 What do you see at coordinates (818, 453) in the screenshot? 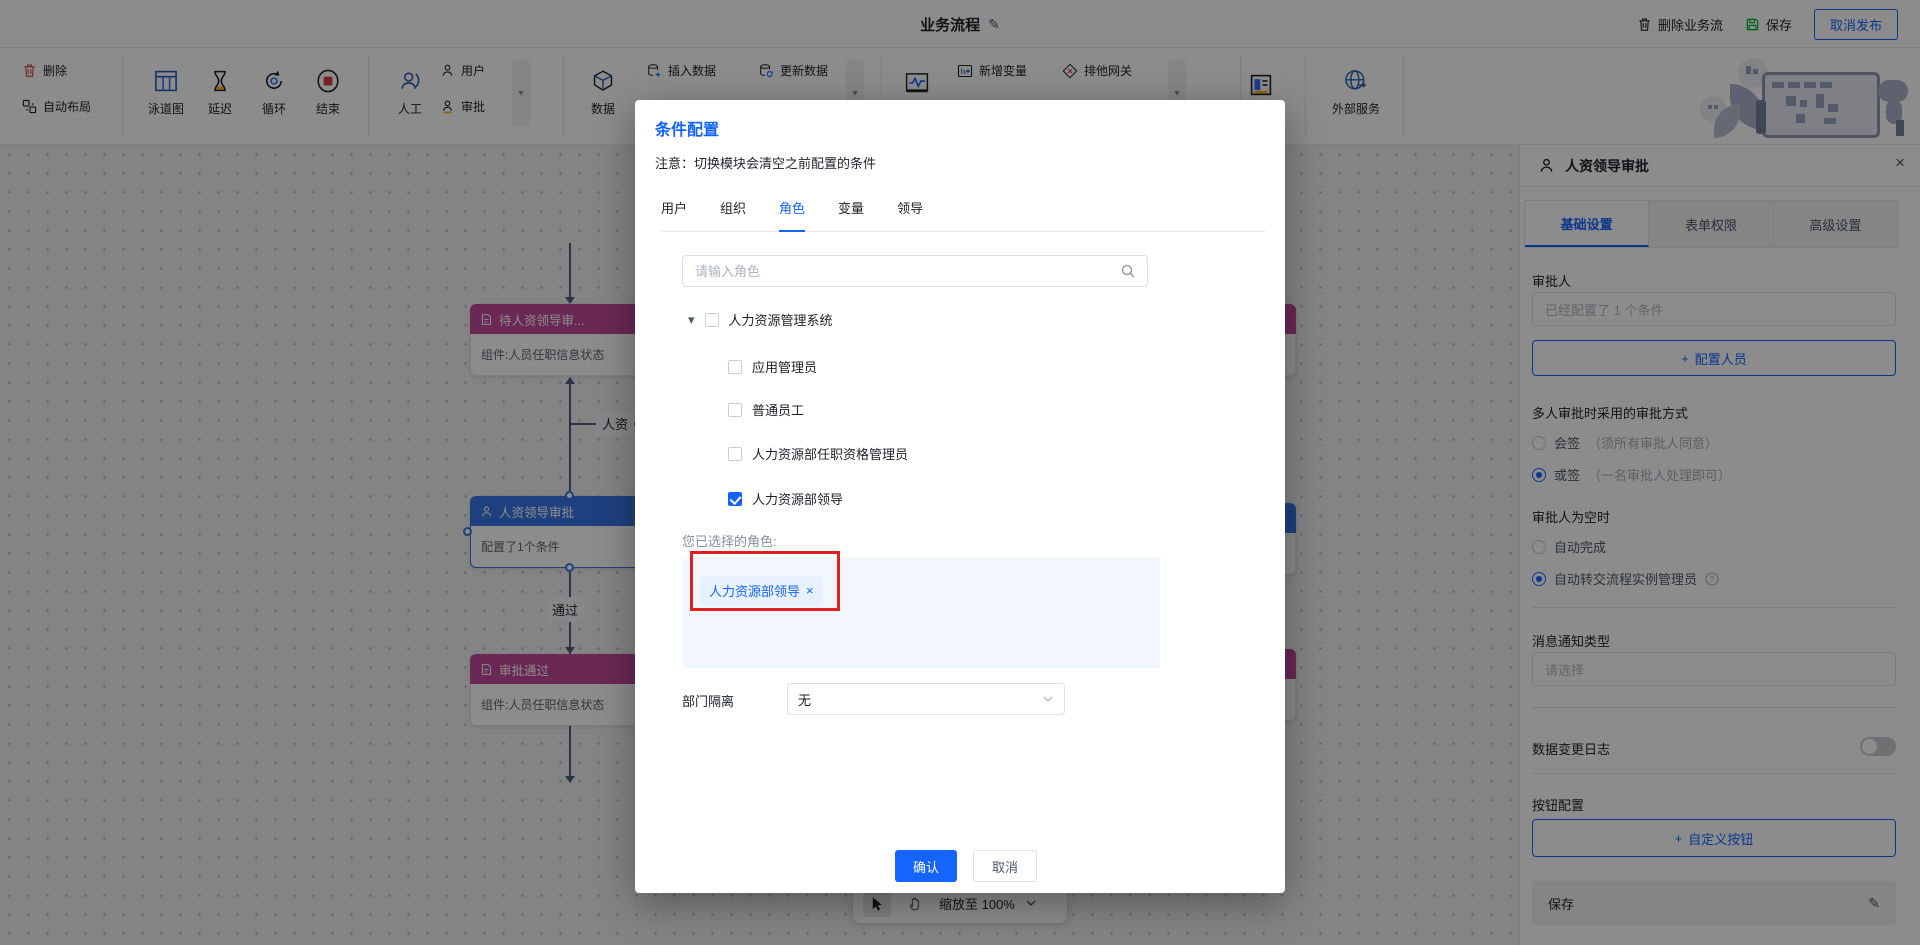
I see `tree-row: 人力资源部任职资格管理员` at bounding box center [818, 453].